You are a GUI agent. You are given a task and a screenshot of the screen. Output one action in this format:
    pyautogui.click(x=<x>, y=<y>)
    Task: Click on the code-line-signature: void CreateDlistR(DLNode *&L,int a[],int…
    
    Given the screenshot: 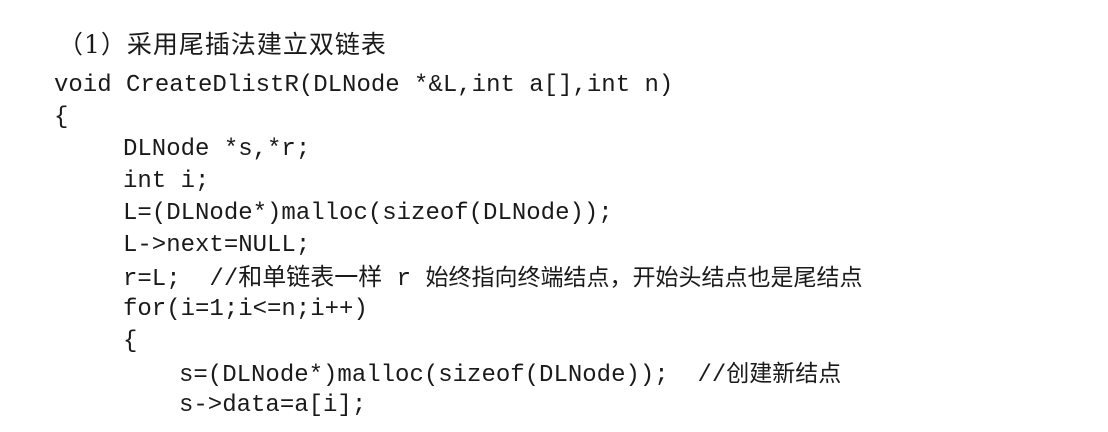 What is the action you would take?
    pyautogui.click(x=364, y=85)
    